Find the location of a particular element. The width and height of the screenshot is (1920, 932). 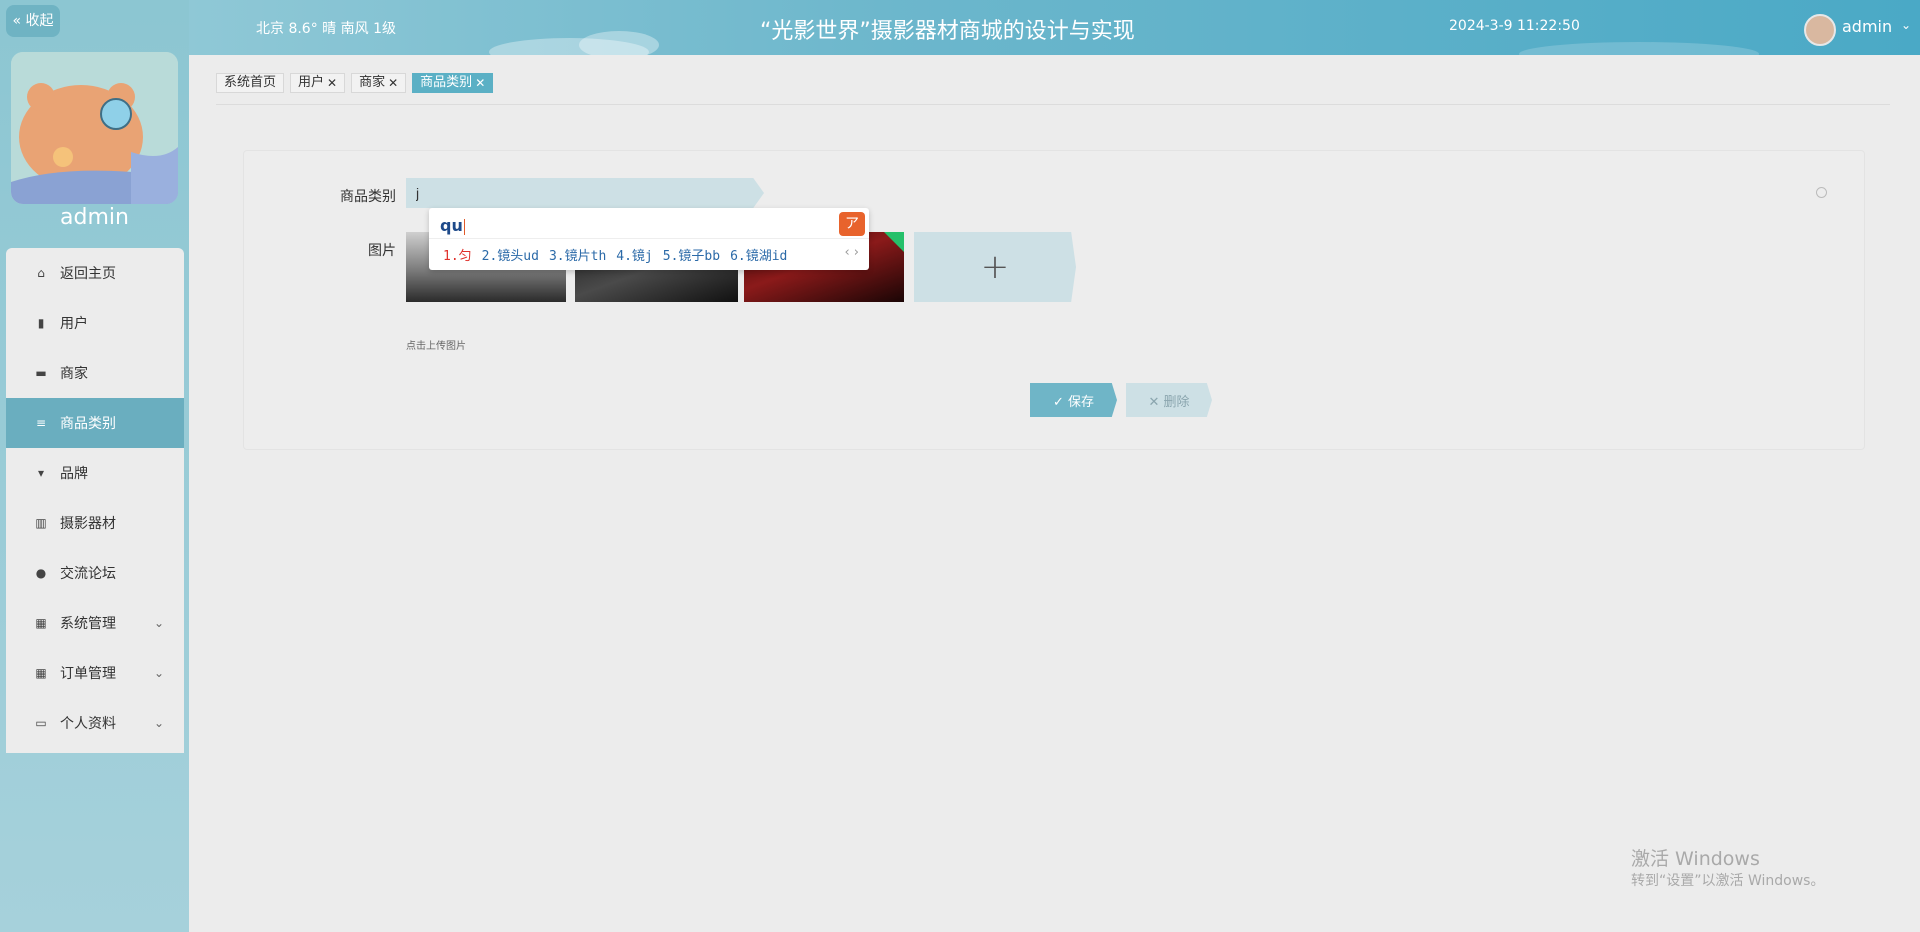

sidebar-item-label: 交流论坛 is located at coordinates (88, 574).